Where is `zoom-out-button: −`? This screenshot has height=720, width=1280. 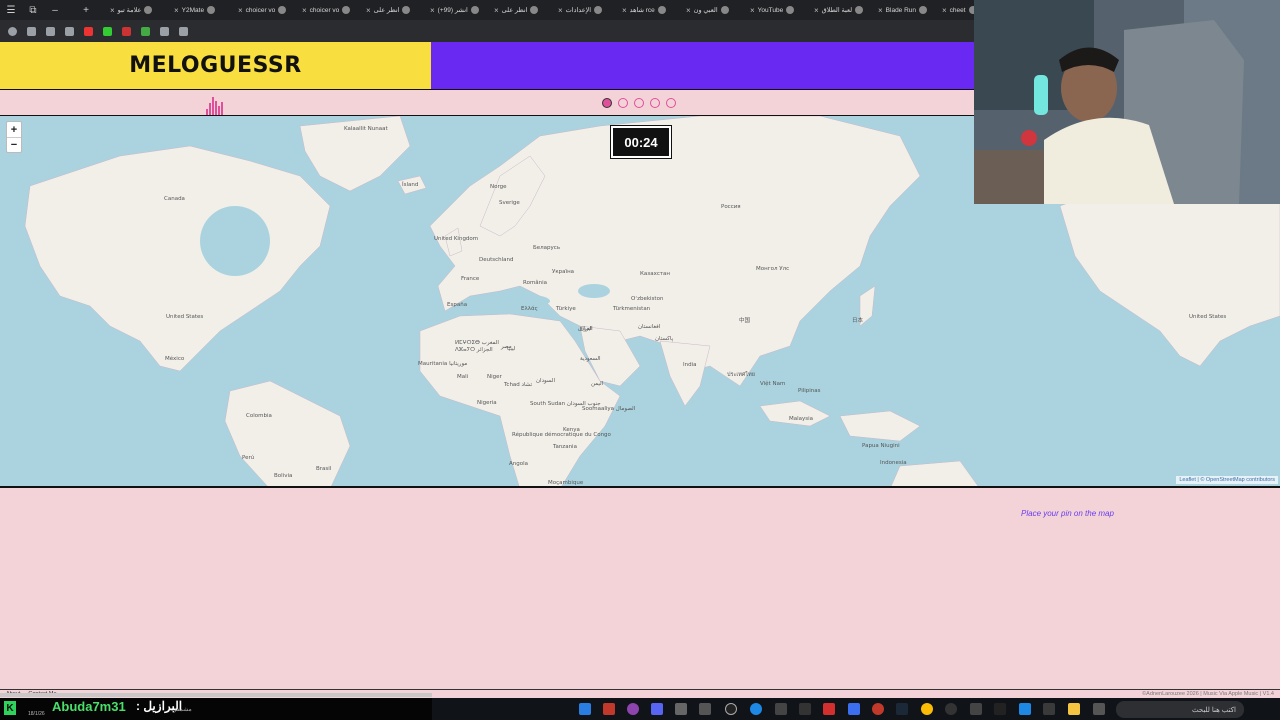
zoom-out-button: − is located at coordinates (14, 144).